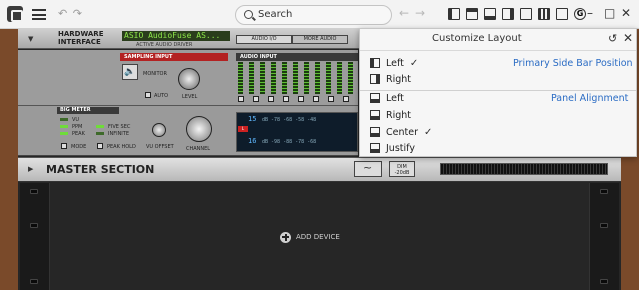 The height and width of the screenshot is (290, 639). What do you see at coordinates (199, 129) in the screenshot?
I see `channel-knob` at bounding box center [199, 129].